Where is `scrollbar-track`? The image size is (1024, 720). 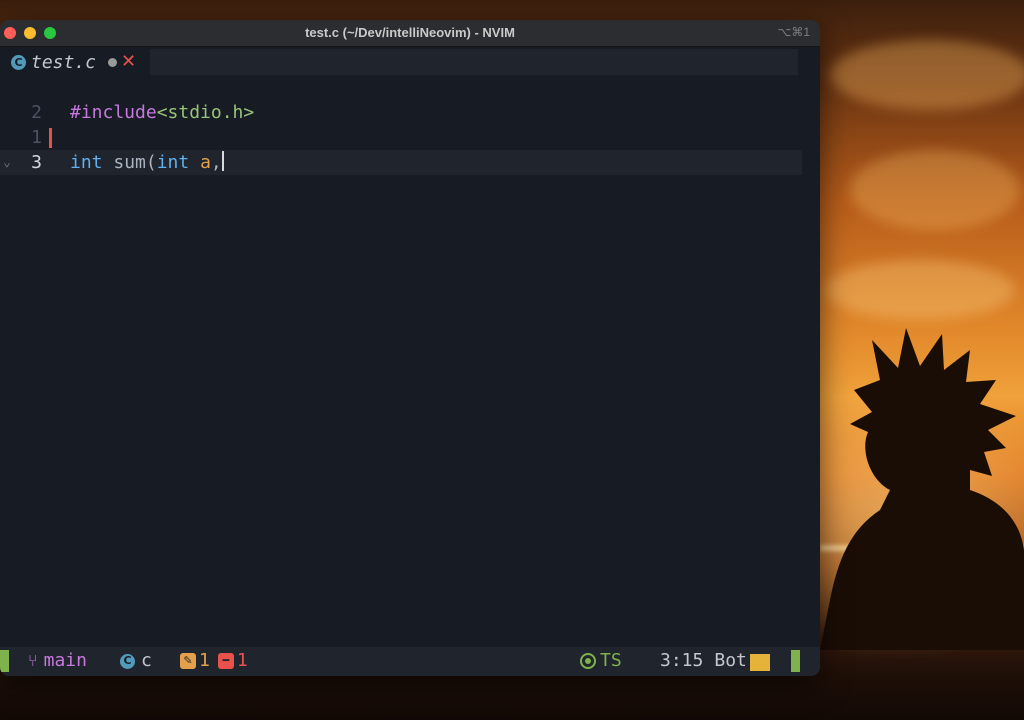
scrollbar-track is located at coordinates (811, 362).